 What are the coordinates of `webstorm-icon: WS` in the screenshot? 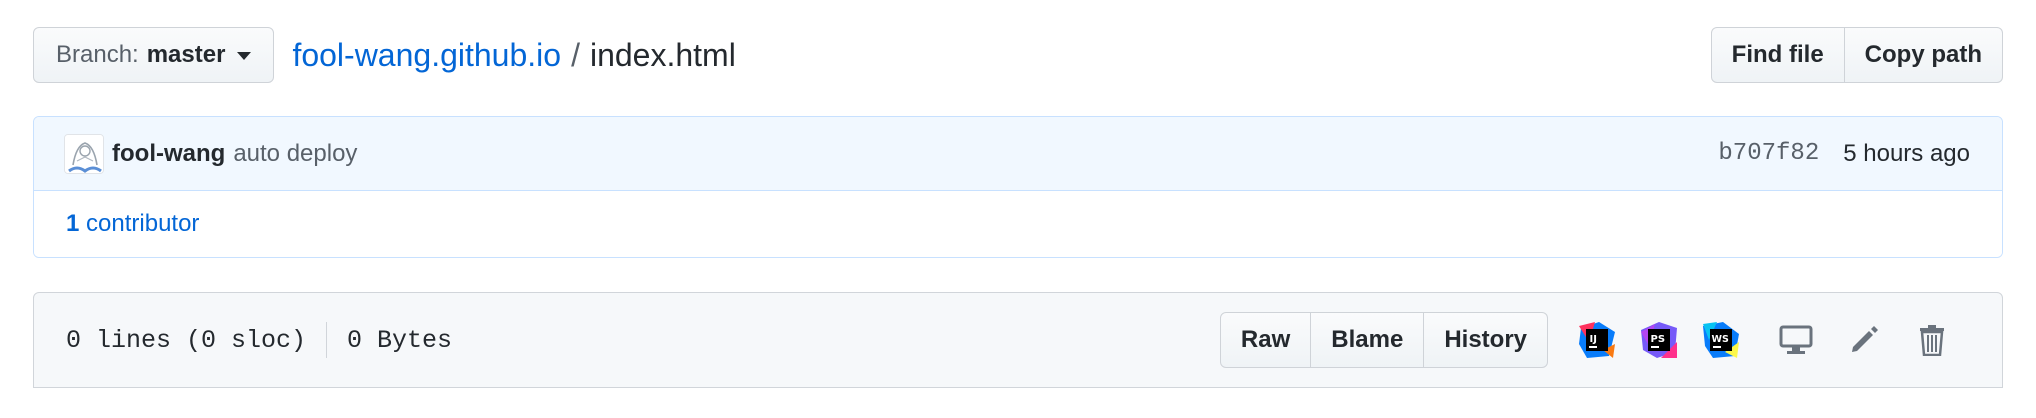 It's located at (1721, 340).